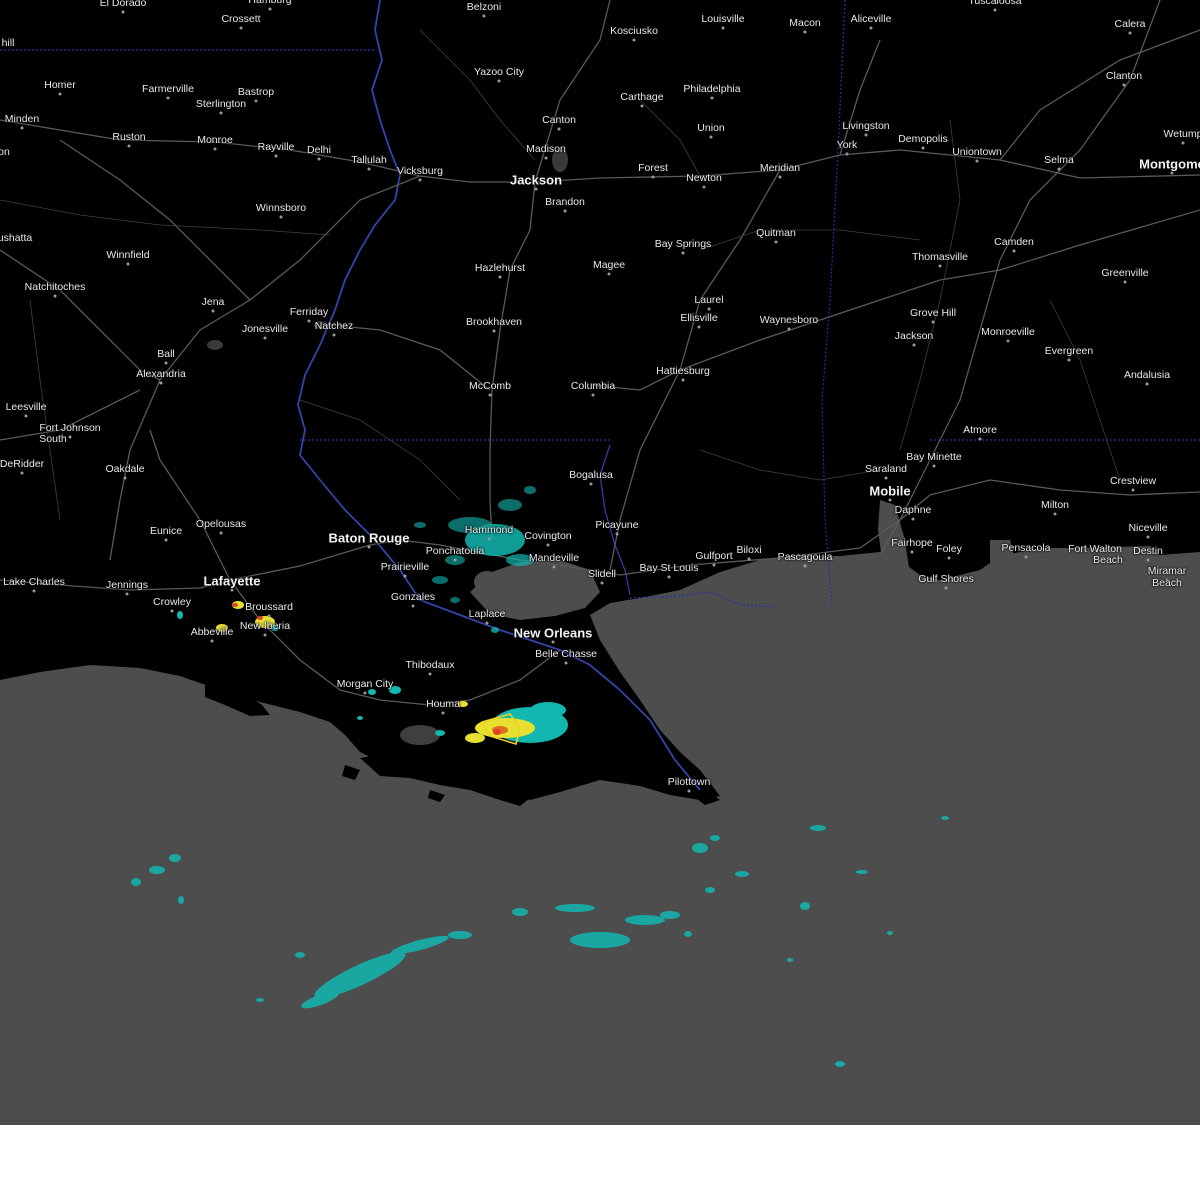 Image resolution: width=1200 pixels, height=1200 pixels. Describe the element at coordinates (1059, 169) in the screenshot. I see `city-marker-selma` at that location.